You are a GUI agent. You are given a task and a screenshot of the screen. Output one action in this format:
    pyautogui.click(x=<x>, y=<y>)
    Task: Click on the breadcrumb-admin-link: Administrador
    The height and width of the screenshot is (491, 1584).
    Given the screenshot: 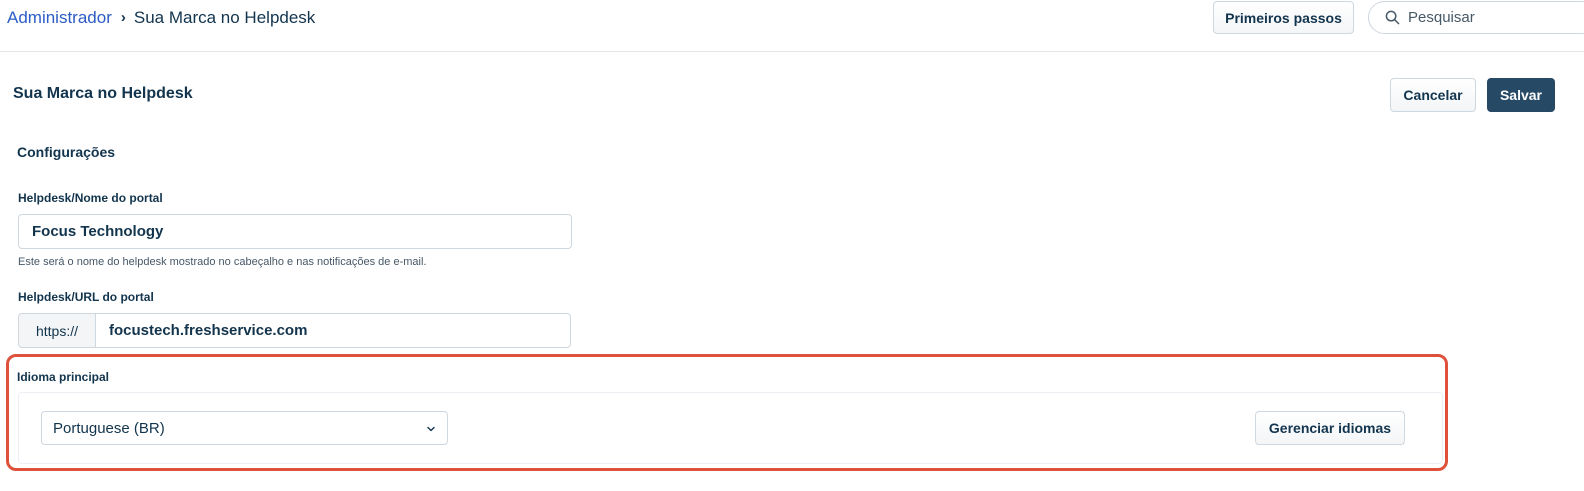 What is the action you would take?
    pyautogui.click(x=59, y=18)
    